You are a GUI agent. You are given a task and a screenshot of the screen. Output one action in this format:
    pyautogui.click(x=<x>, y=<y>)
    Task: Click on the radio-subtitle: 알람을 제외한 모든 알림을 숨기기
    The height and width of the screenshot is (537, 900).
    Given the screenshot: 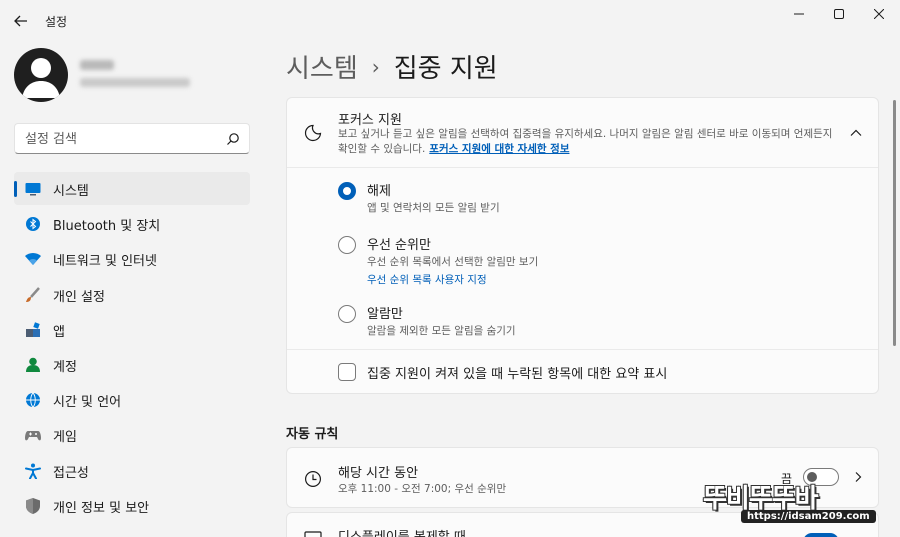 What is the action you would take?
    pyautogui.click(x=441, y=331)
    